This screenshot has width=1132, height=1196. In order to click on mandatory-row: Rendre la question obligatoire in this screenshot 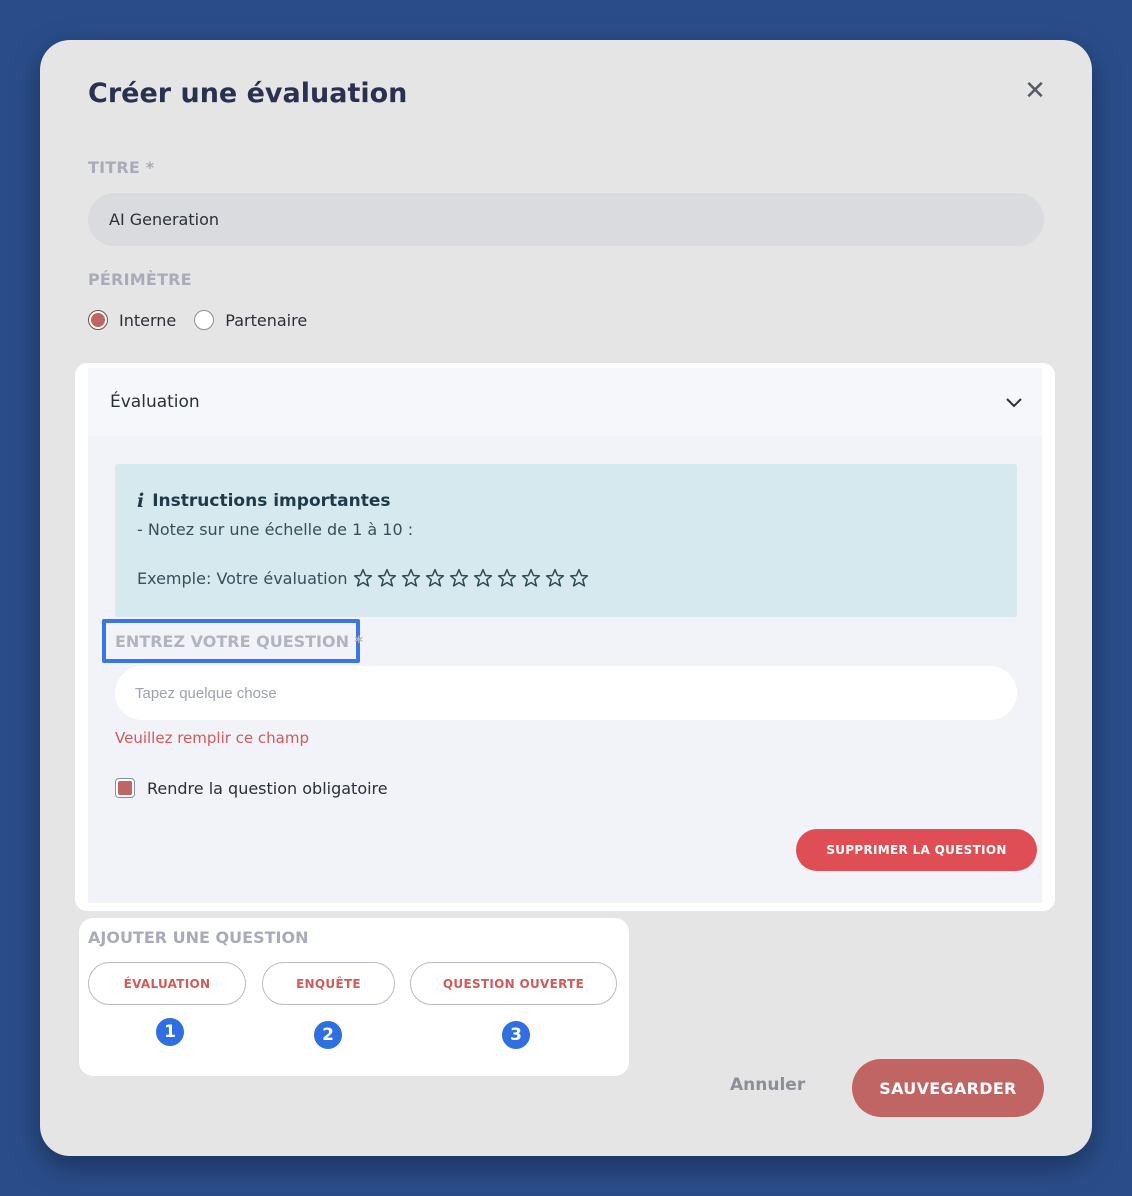, I will do `click(251, 788)`.